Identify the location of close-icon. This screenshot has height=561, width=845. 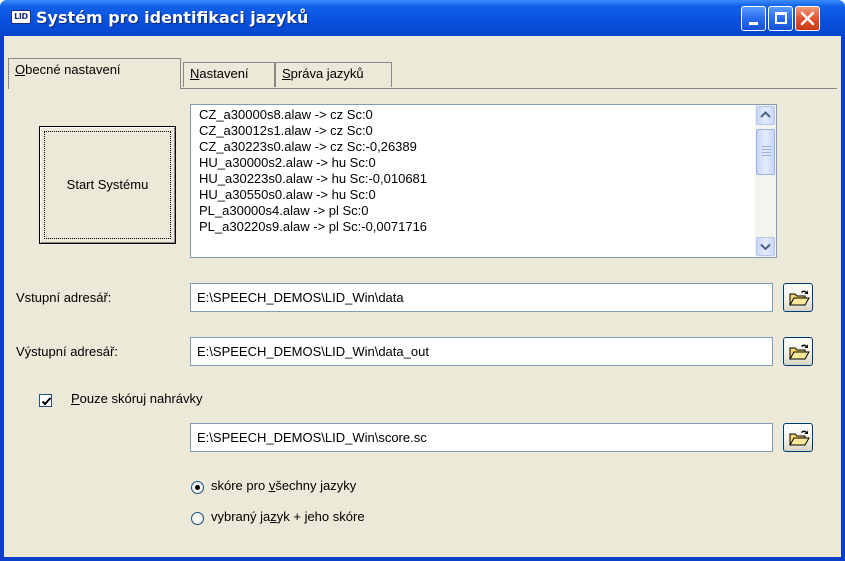
(807, 18).